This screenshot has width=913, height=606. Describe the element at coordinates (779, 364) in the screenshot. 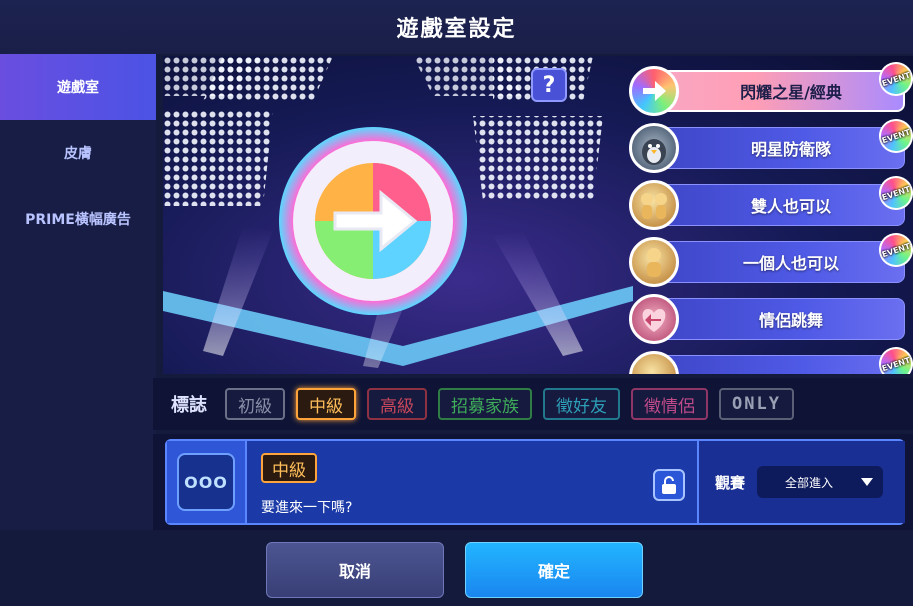

I see `mode-bar` at that location.